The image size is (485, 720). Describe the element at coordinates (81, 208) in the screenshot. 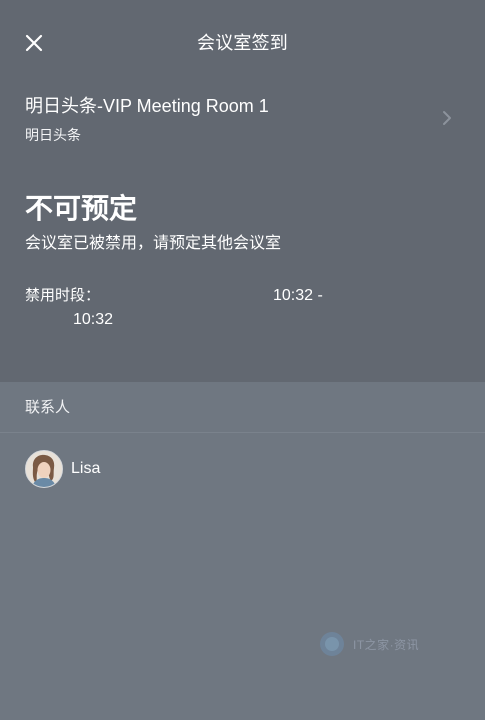

I see `status-title: 不可预定` at that location.